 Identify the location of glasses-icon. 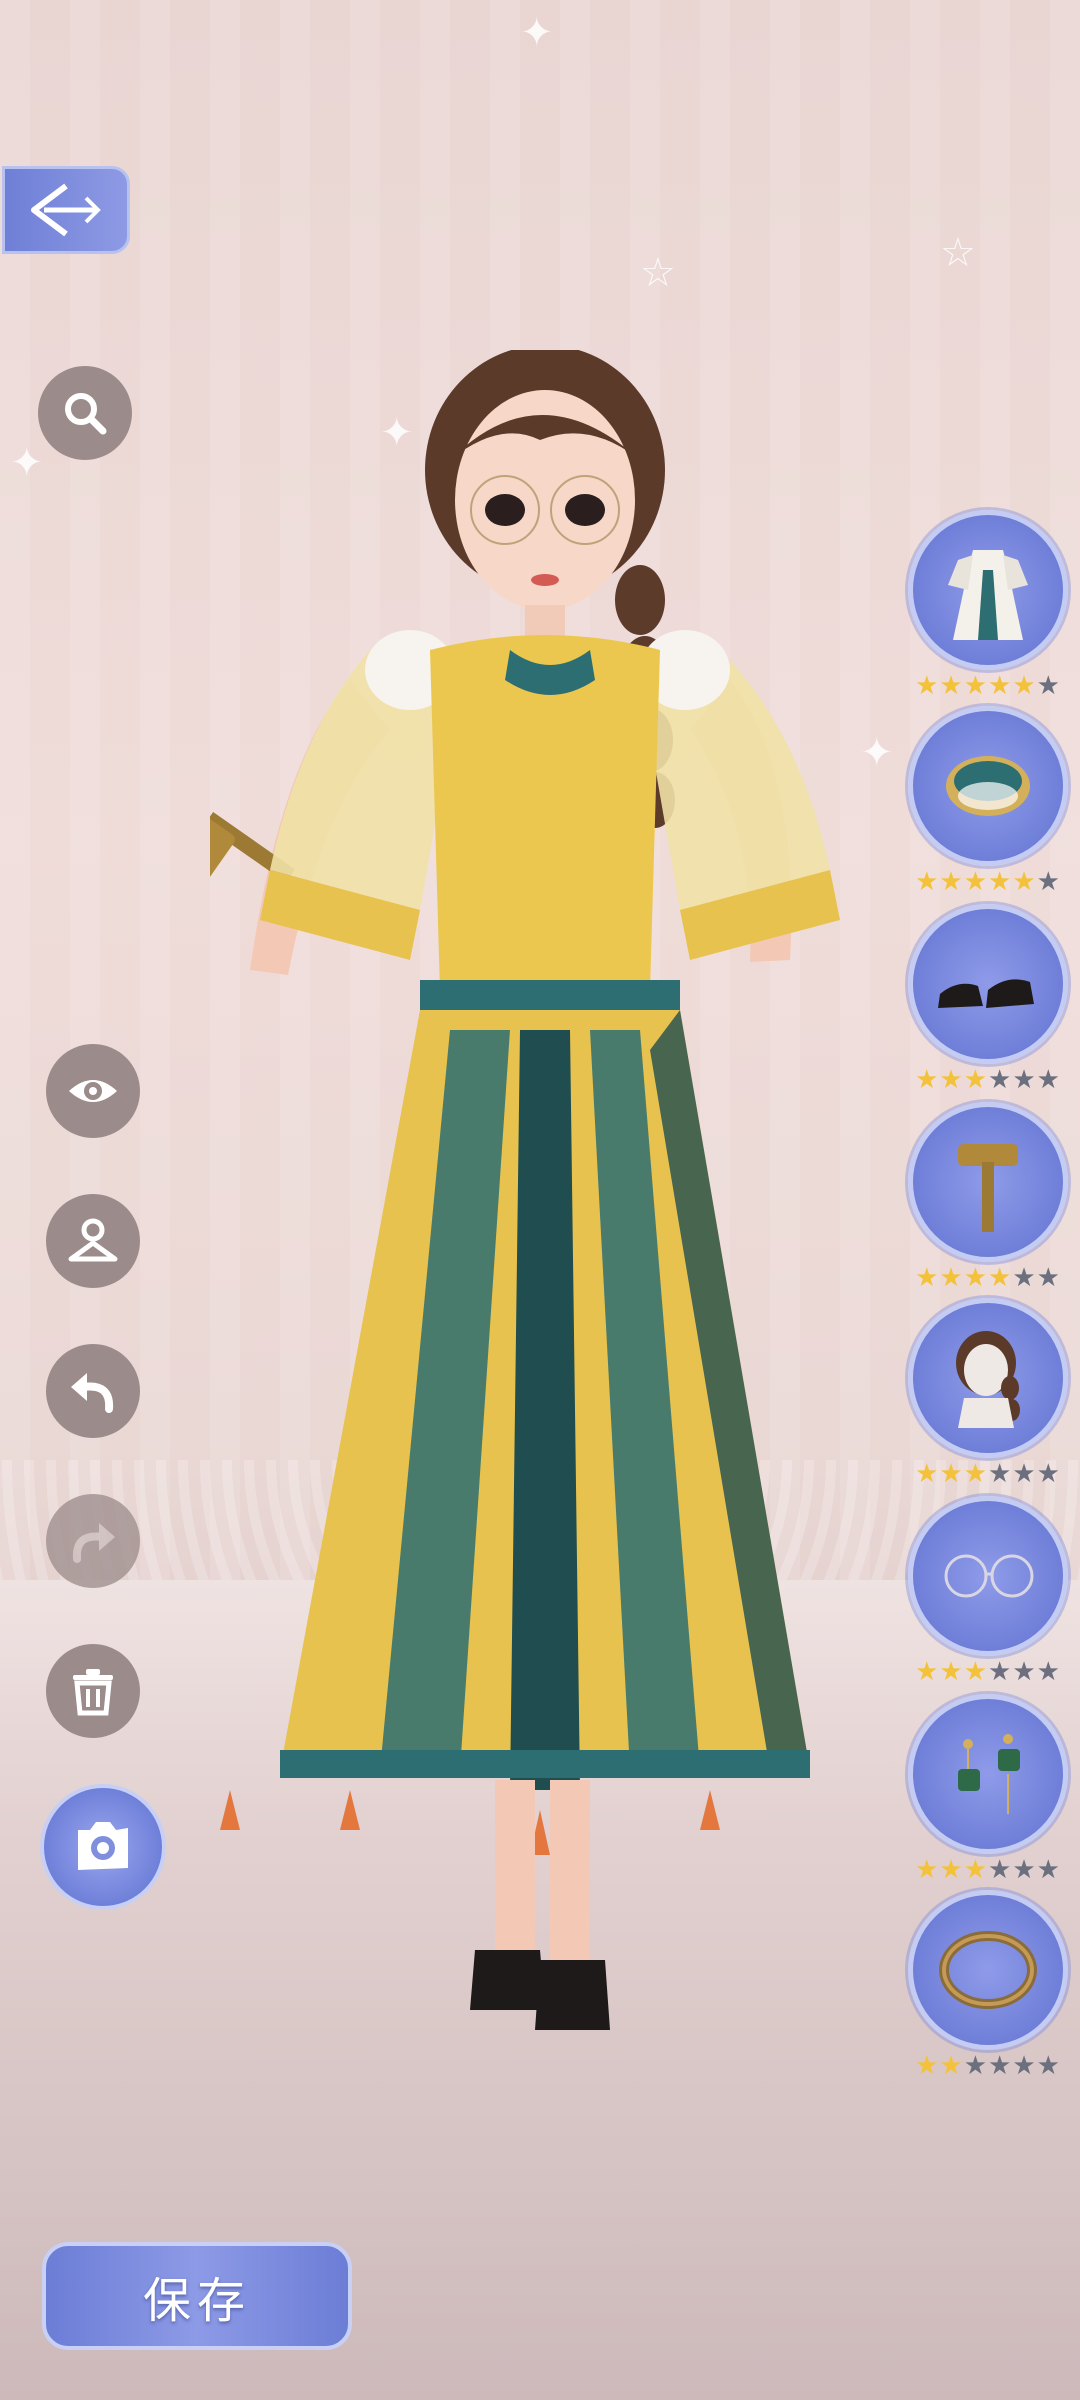
(988, 1576).